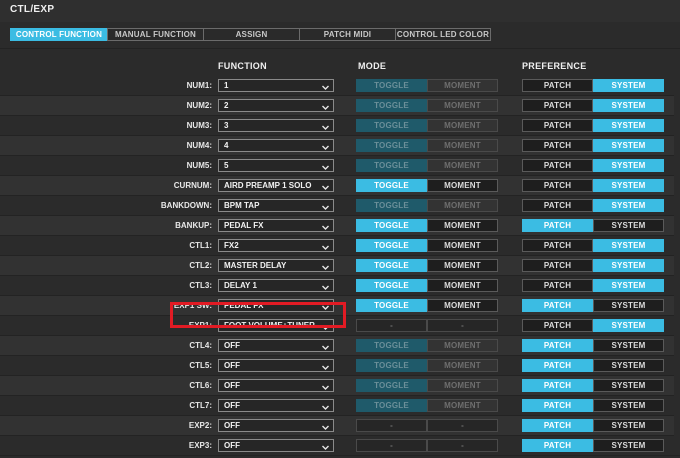 This screenshot has height=458, width=680. Describe the element at coordinates (347, 34) in the screenshot. I see `tab-patch-midi: PATCH MIDI` at that location.